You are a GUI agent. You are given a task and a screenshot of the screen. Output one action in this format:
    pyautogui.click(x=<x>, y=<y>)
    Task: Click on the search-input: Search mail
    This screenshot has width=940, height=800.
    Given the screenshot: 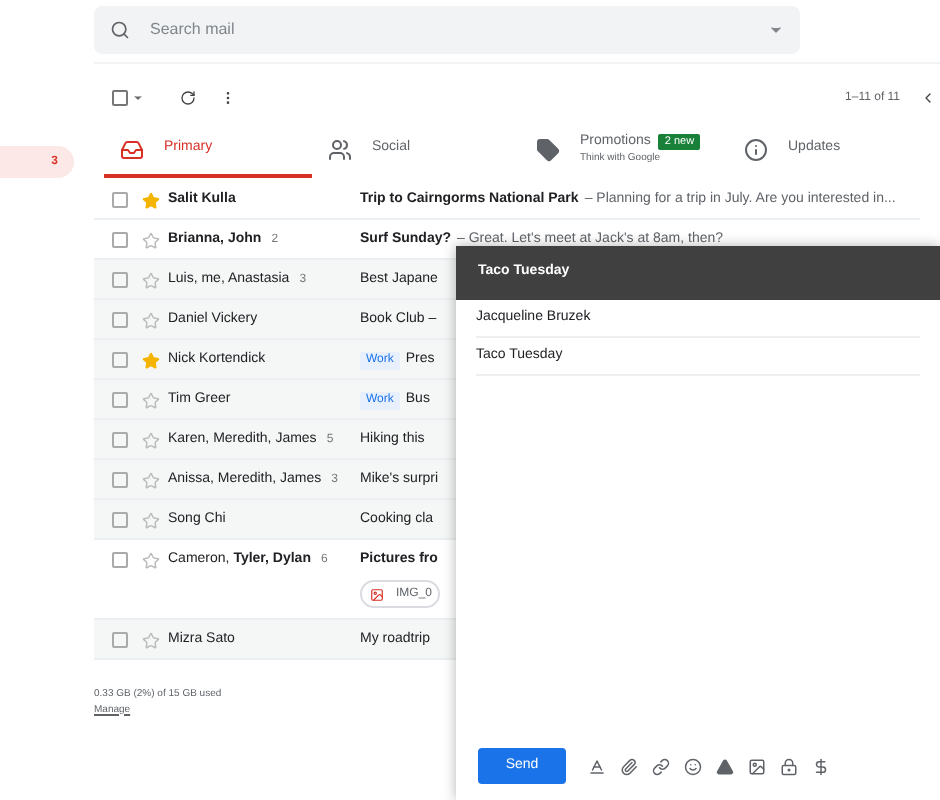 What is the action you would take?
    pyautogui.click(x=449, y=30)
    